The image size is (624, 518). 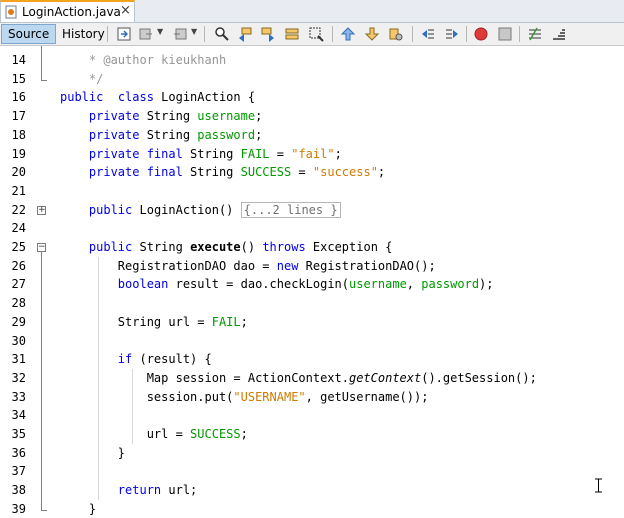 I want to click on expand-fold-icon: +, so click(x=41, y=210).